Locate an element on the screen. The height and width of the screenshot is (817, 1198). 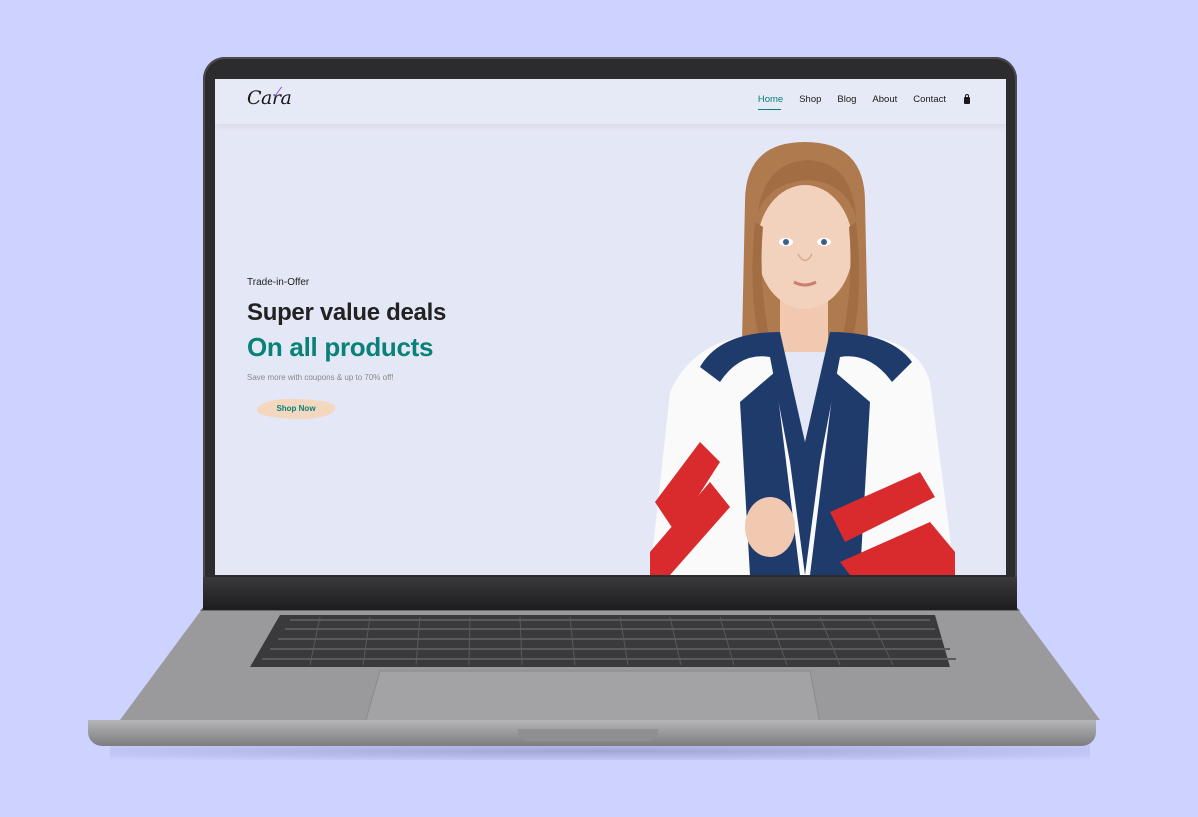
nav-about: About is located at coordinates (884, 99).